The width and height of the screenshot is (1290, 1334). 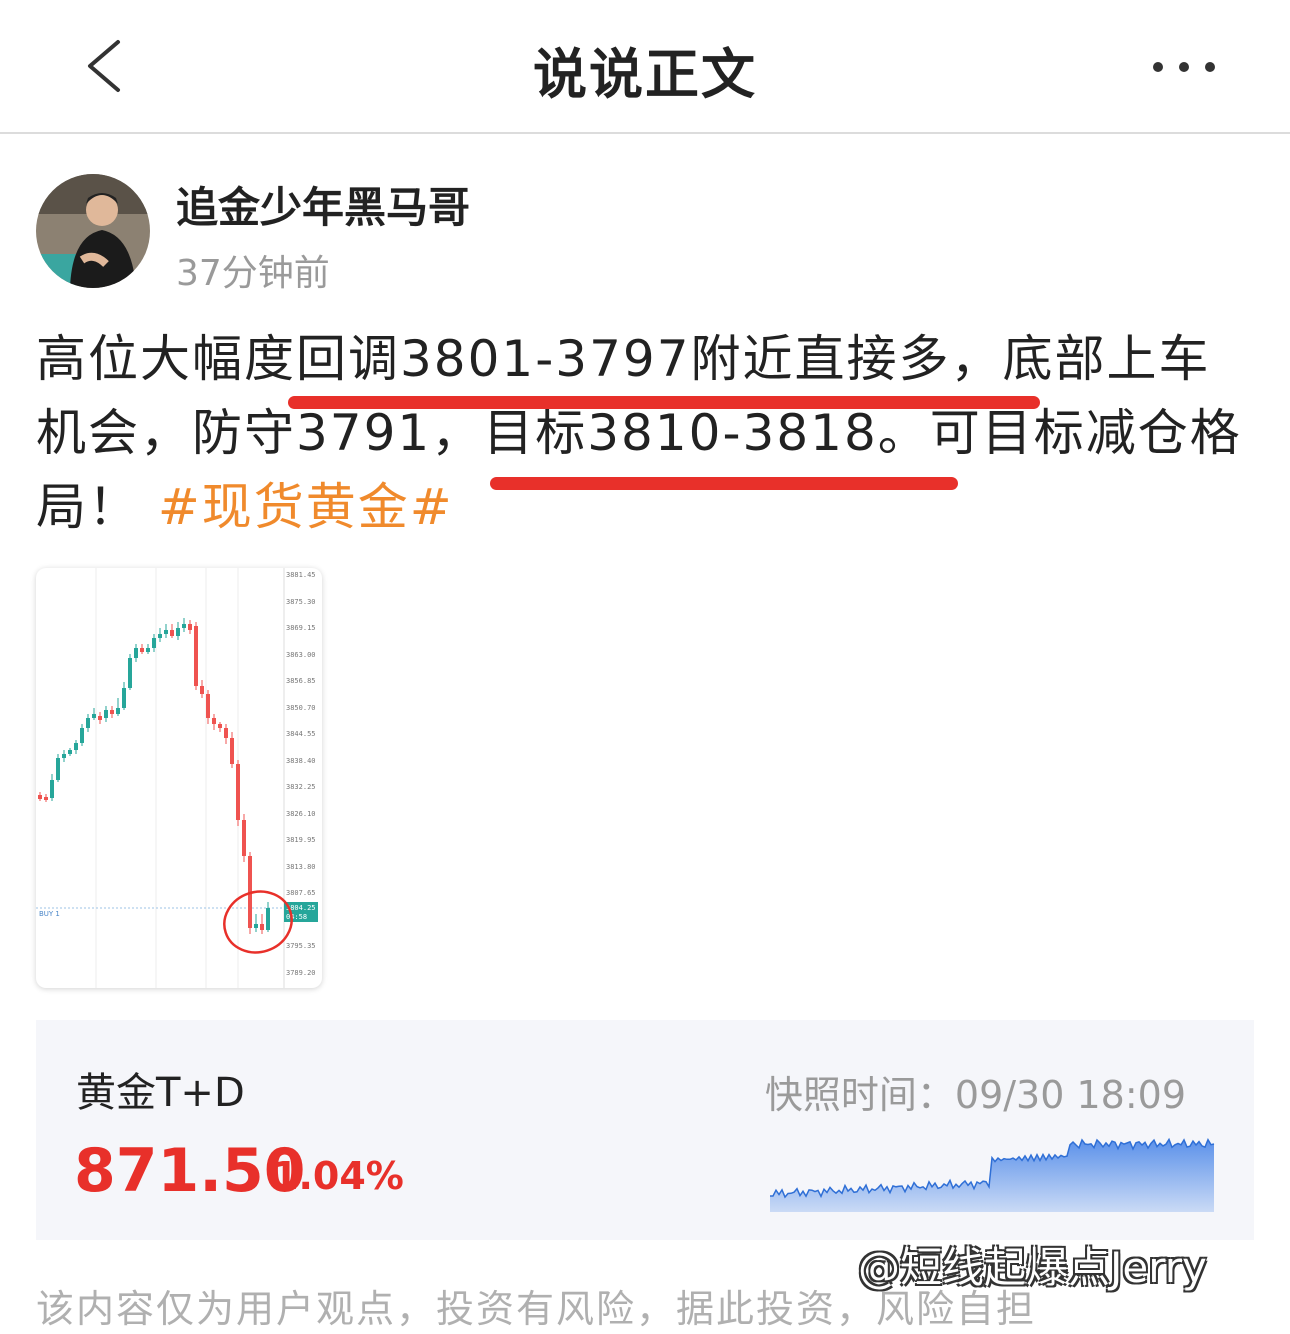 I want to click on watermark: @短线起爆点Jerry, so click(x=1032, y=1267).